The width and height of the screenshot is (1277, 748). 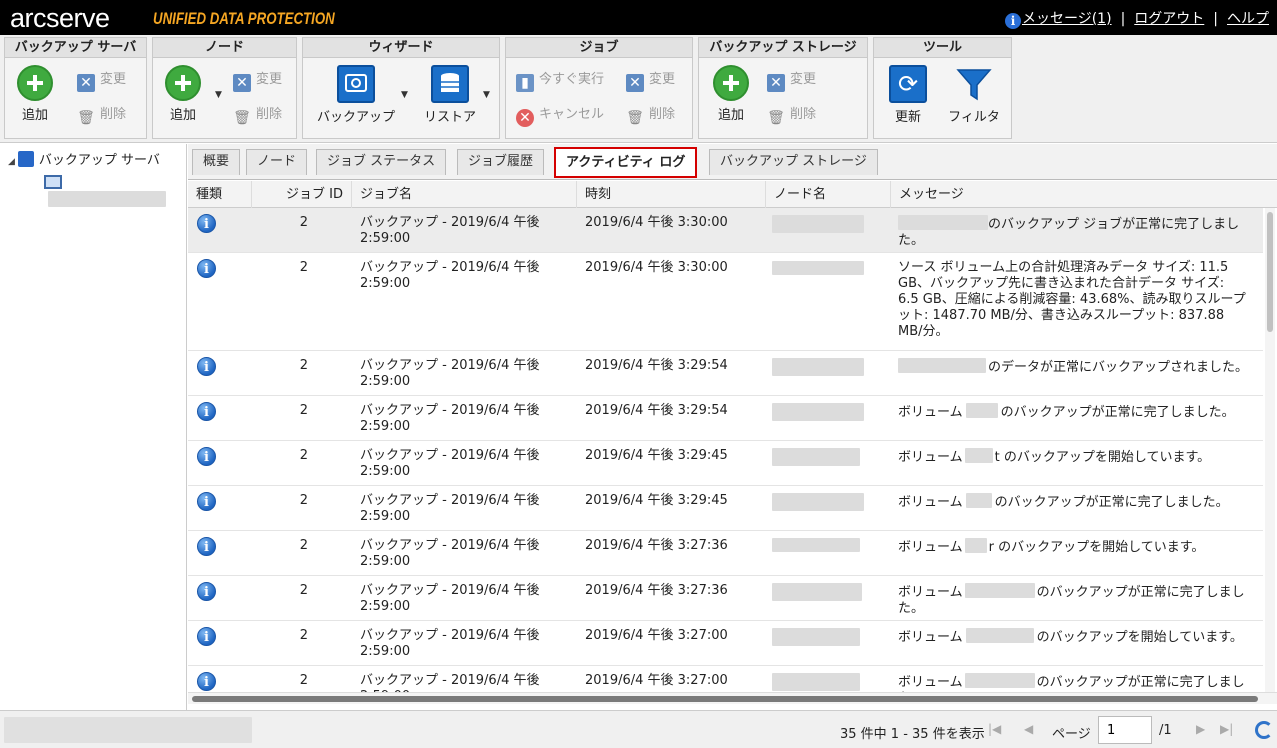 What do you see at coordinates (257, 80) in the screenshot?
I see `edit-node-button: ✕ 変更` at bounding box center [257, 80].